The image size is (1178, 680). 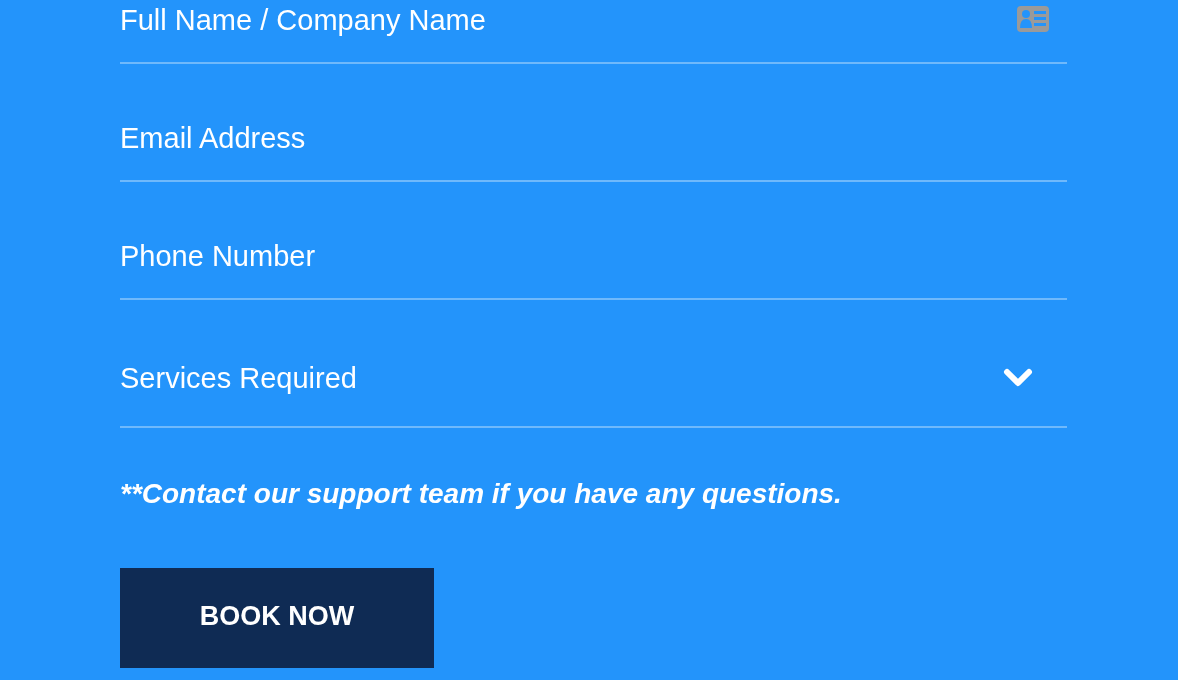 I want to click on book-now-button: BOOK NOW, so click(x=277, y=618).